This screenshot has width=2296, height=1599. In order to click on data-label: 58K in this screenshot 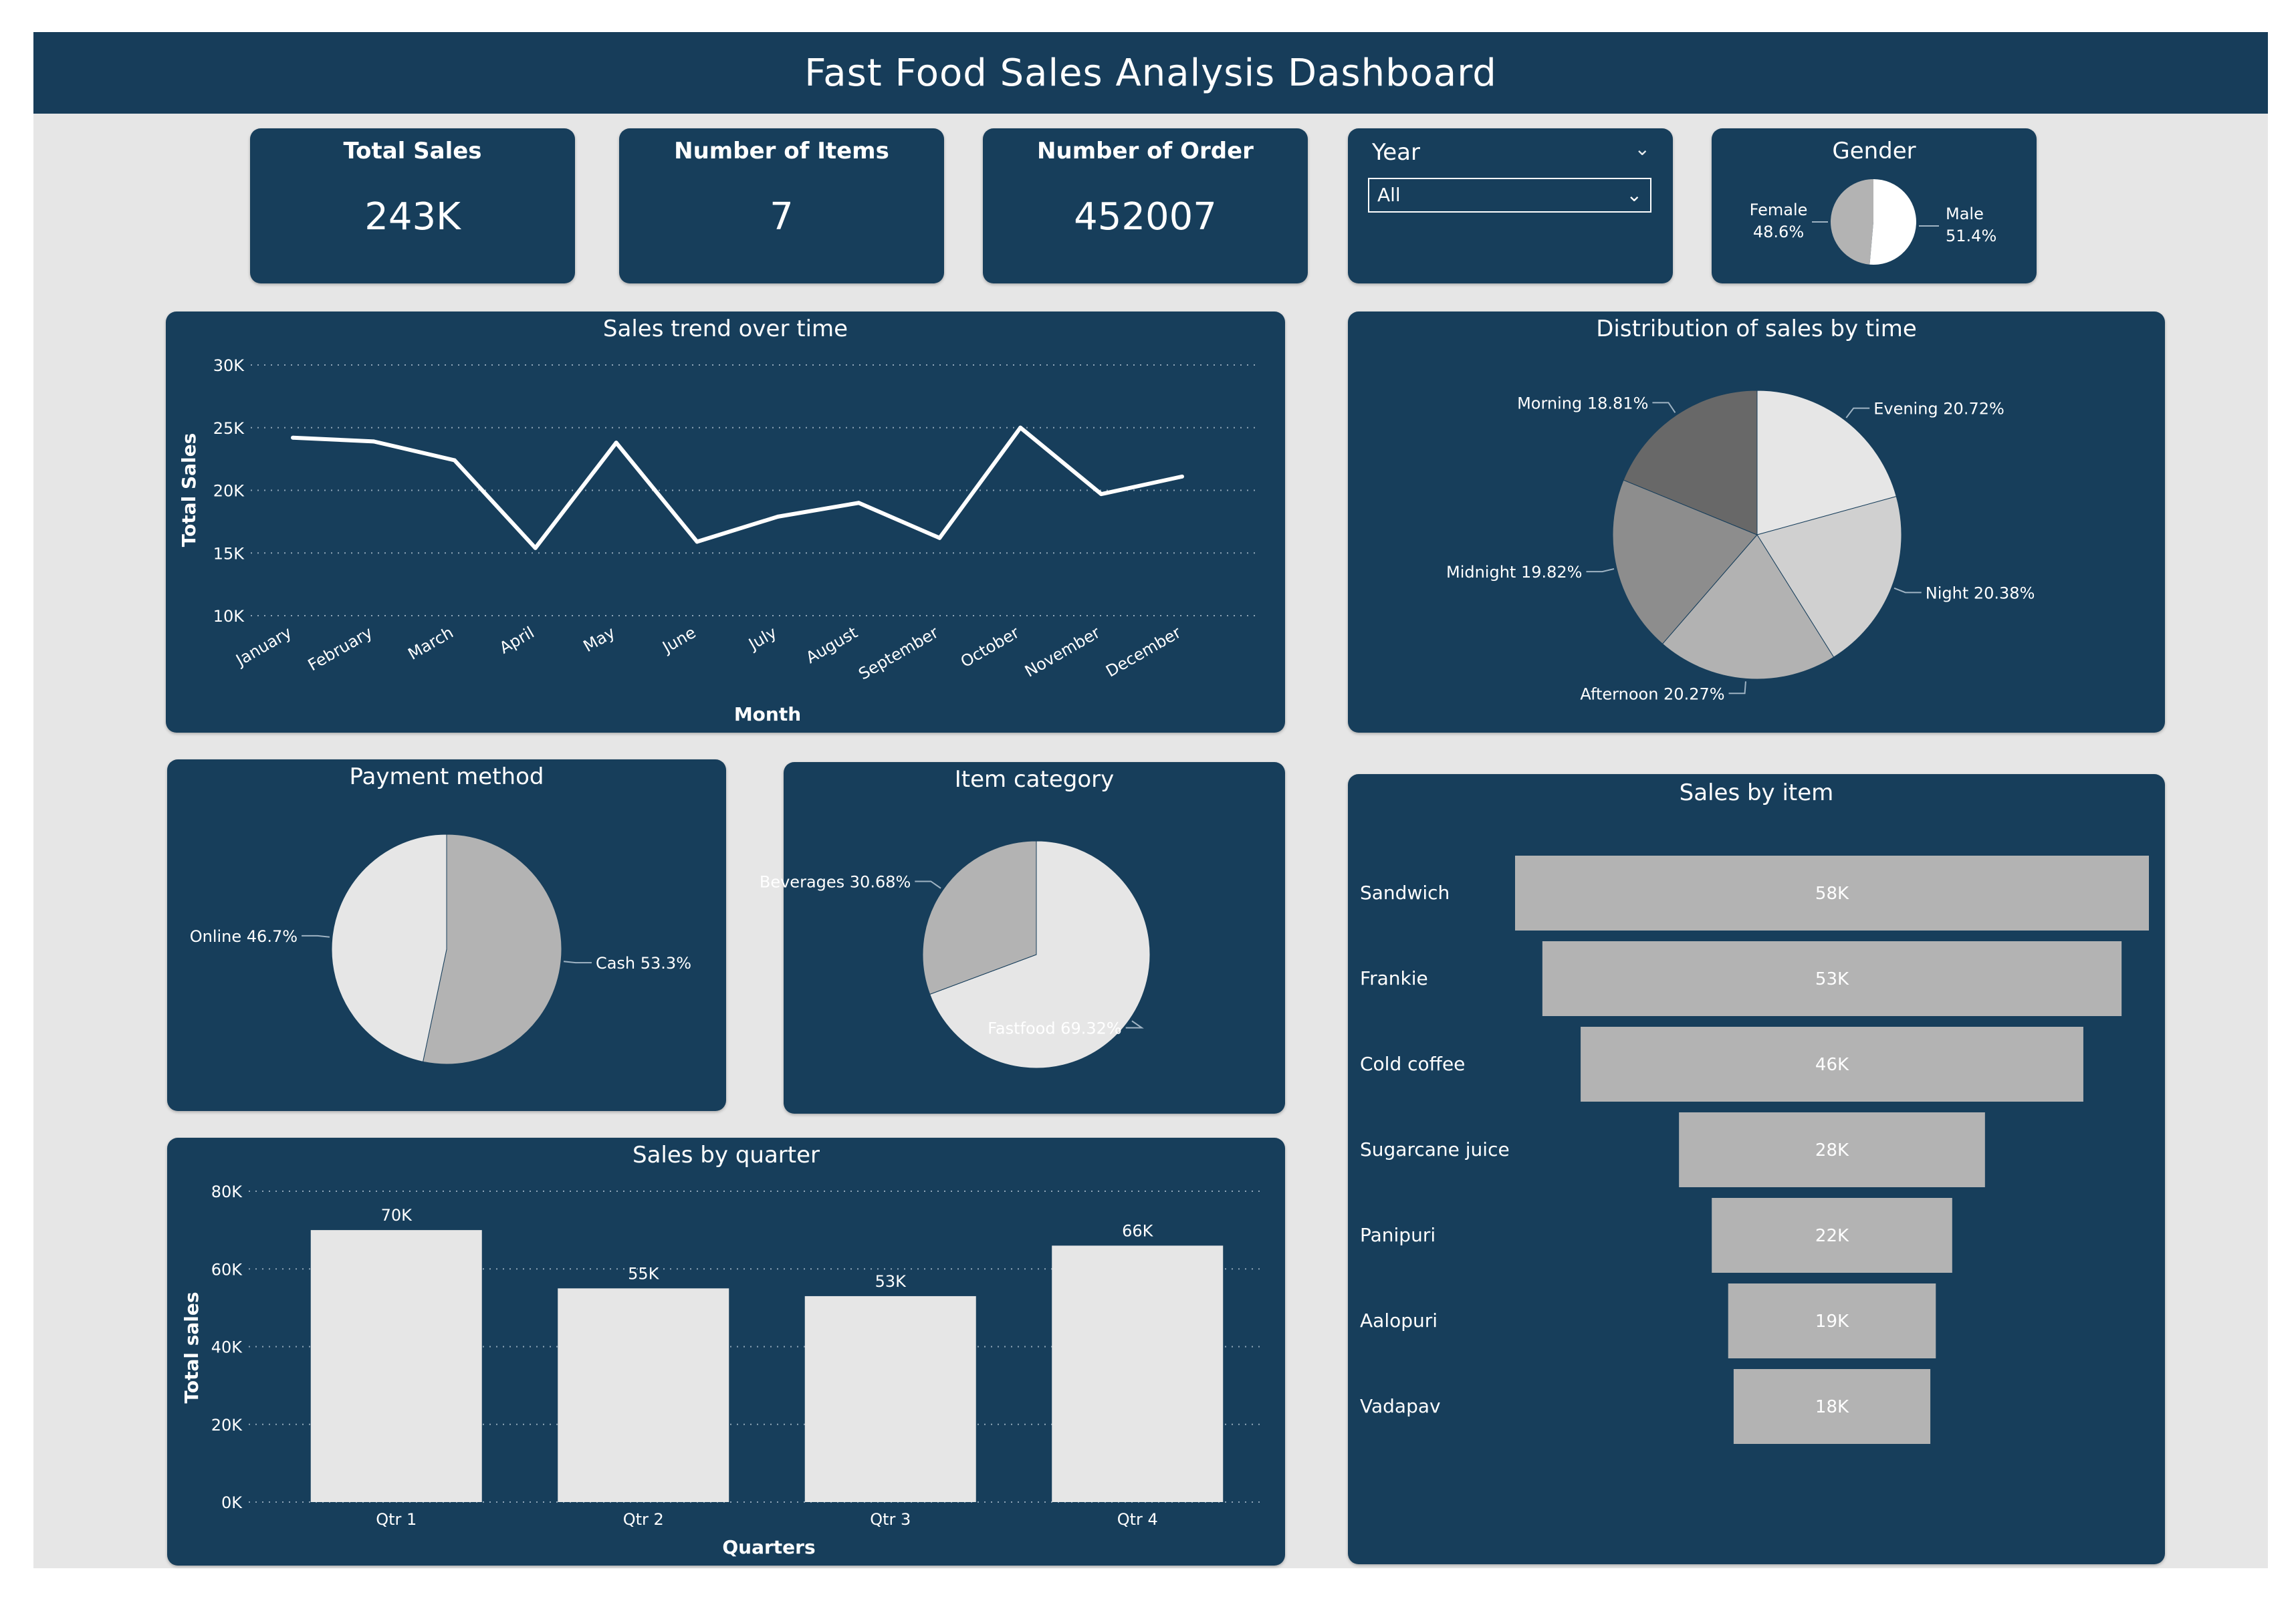, I will do `click(1832, 894)`.